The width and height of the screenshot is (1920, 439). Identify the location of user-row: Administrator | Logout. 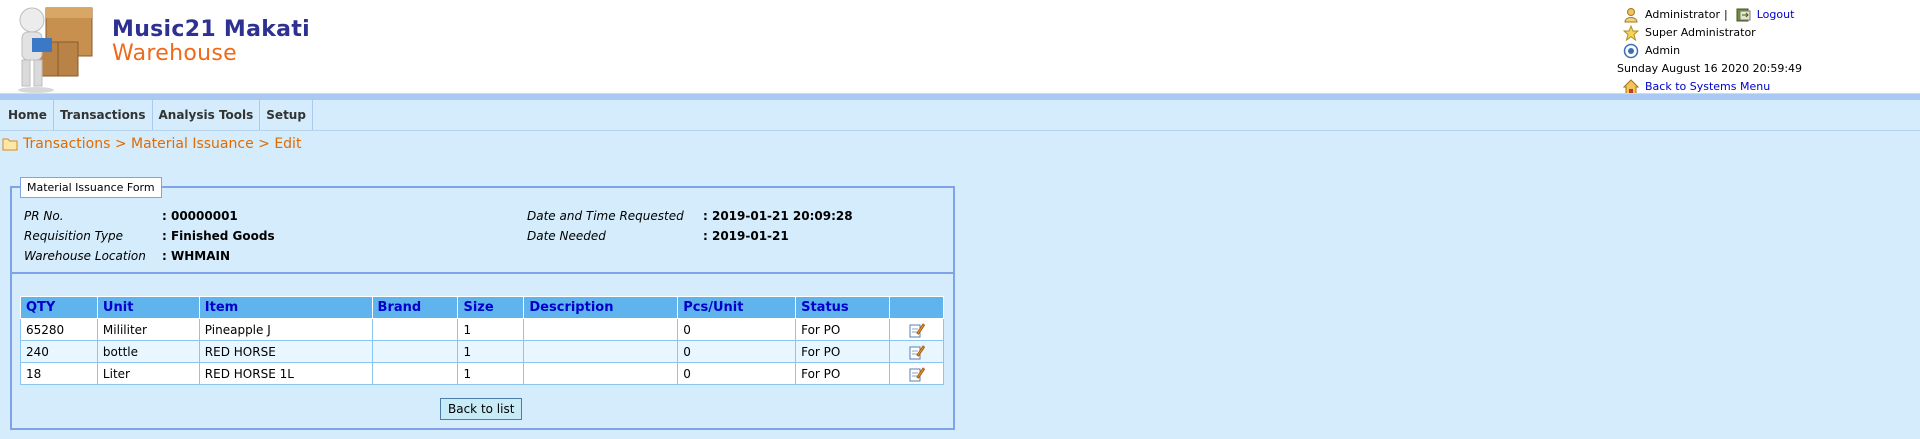
(1709, 15).